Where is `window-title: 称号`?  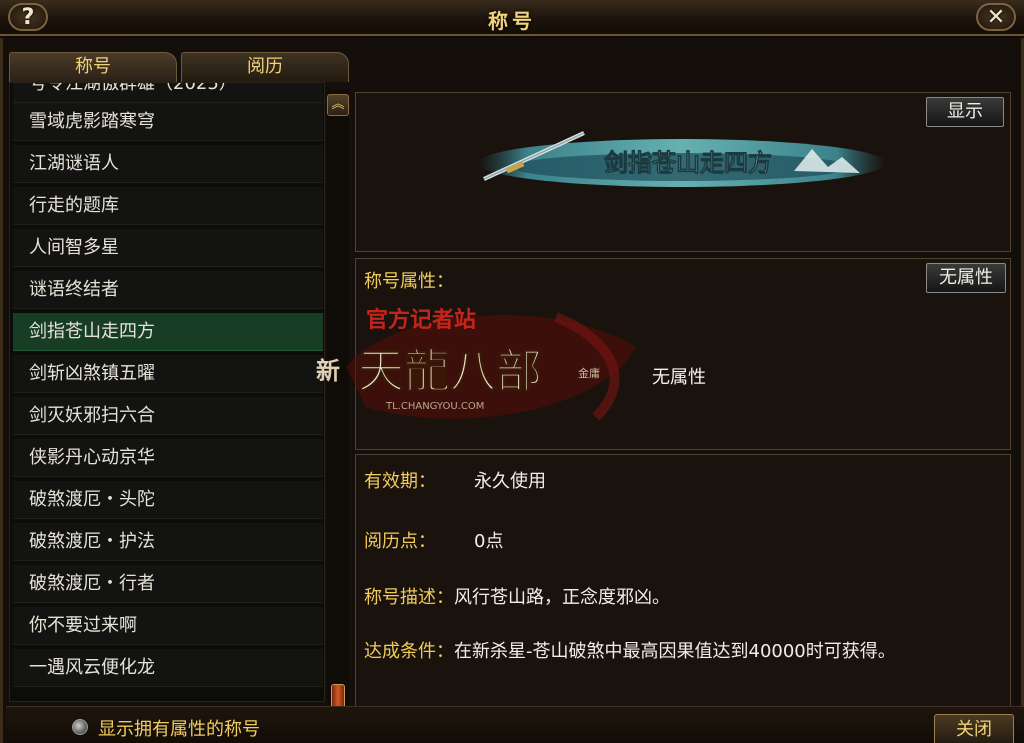 window-title: 称号 is located at coordinates (512, 21).